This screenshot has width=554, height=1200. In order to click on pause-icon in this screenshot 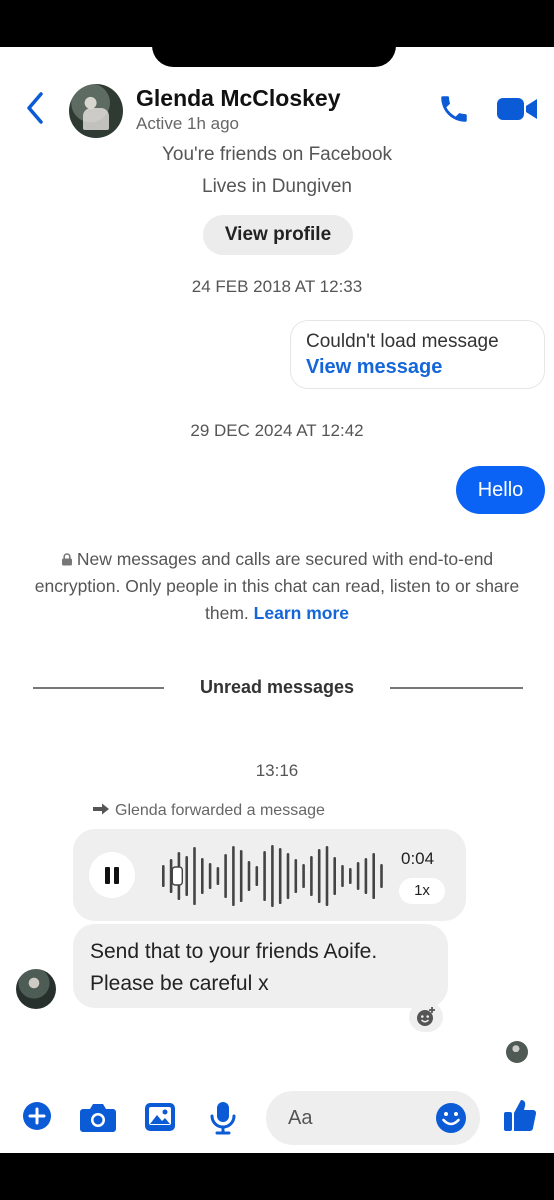, I will do `click(112, 875)`.